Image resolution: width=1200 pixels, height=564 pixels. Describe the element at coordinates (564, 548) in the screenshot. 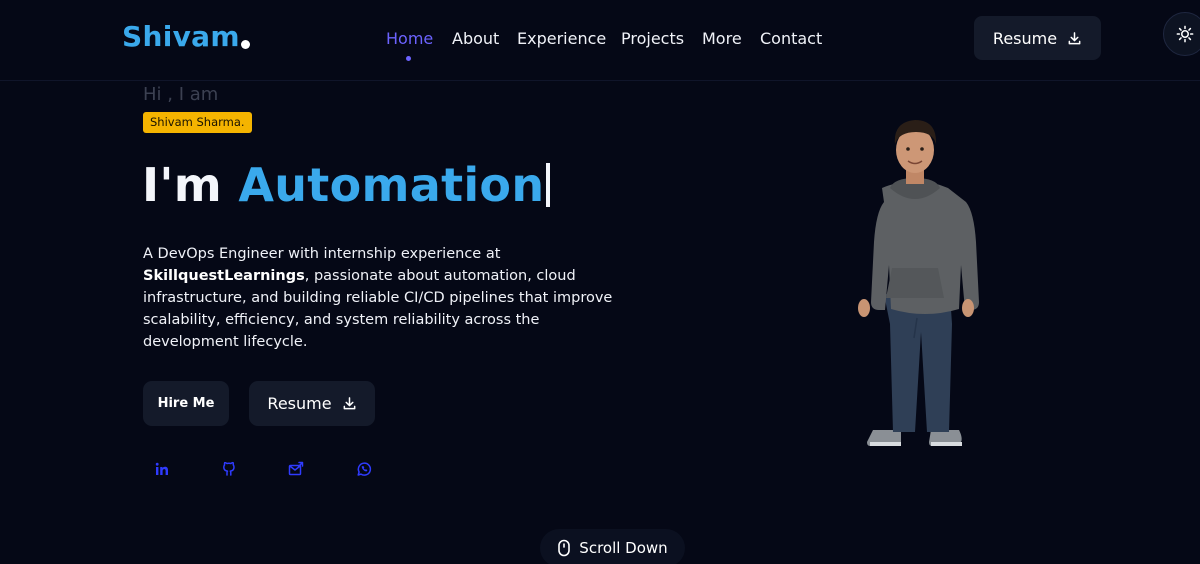

I see `mouse-icon` at that location.